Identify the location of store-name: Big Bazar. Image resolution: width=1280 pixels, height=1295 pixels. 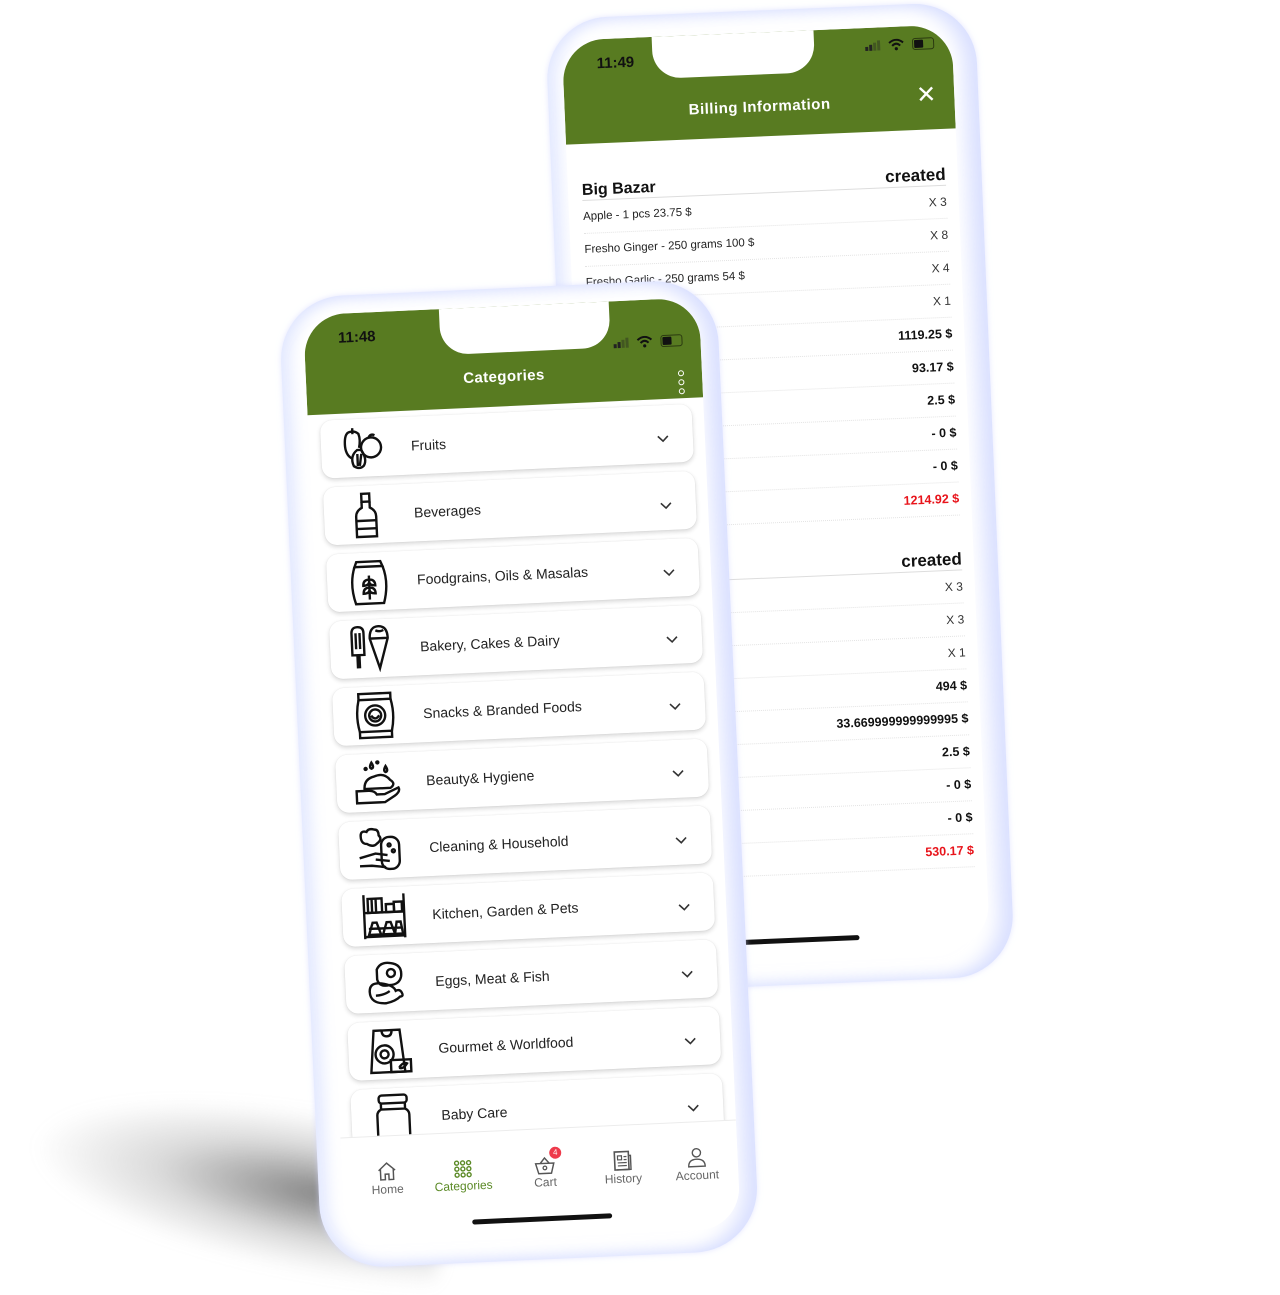
(619, 189).